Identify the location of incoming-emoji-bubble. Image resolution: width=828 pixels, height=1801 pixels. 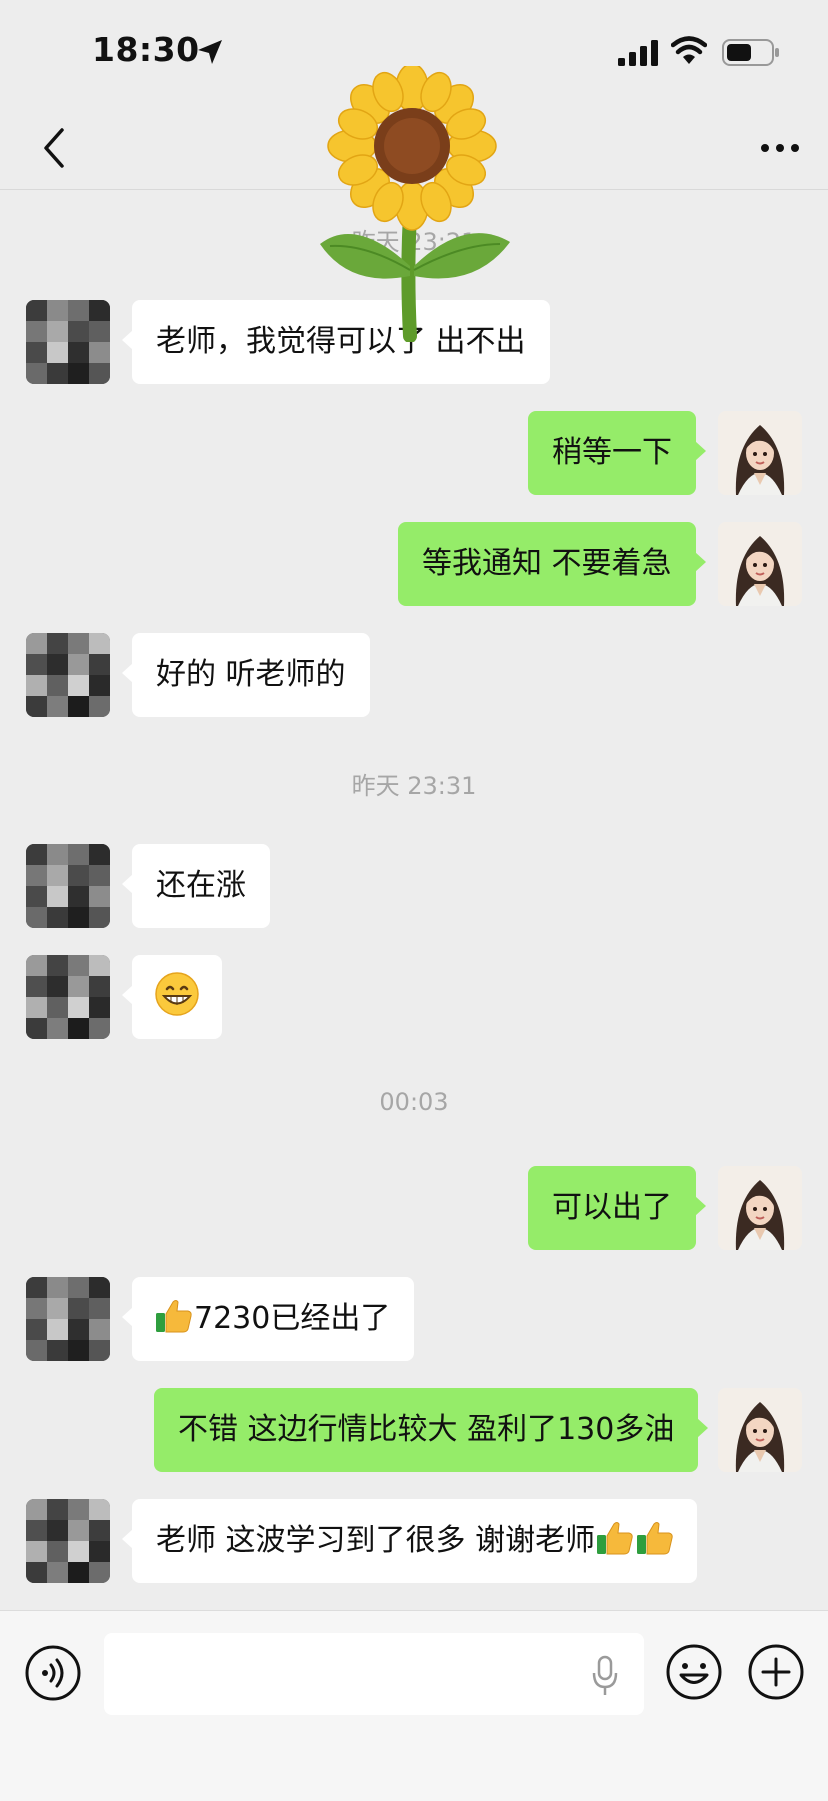
(172, 997).